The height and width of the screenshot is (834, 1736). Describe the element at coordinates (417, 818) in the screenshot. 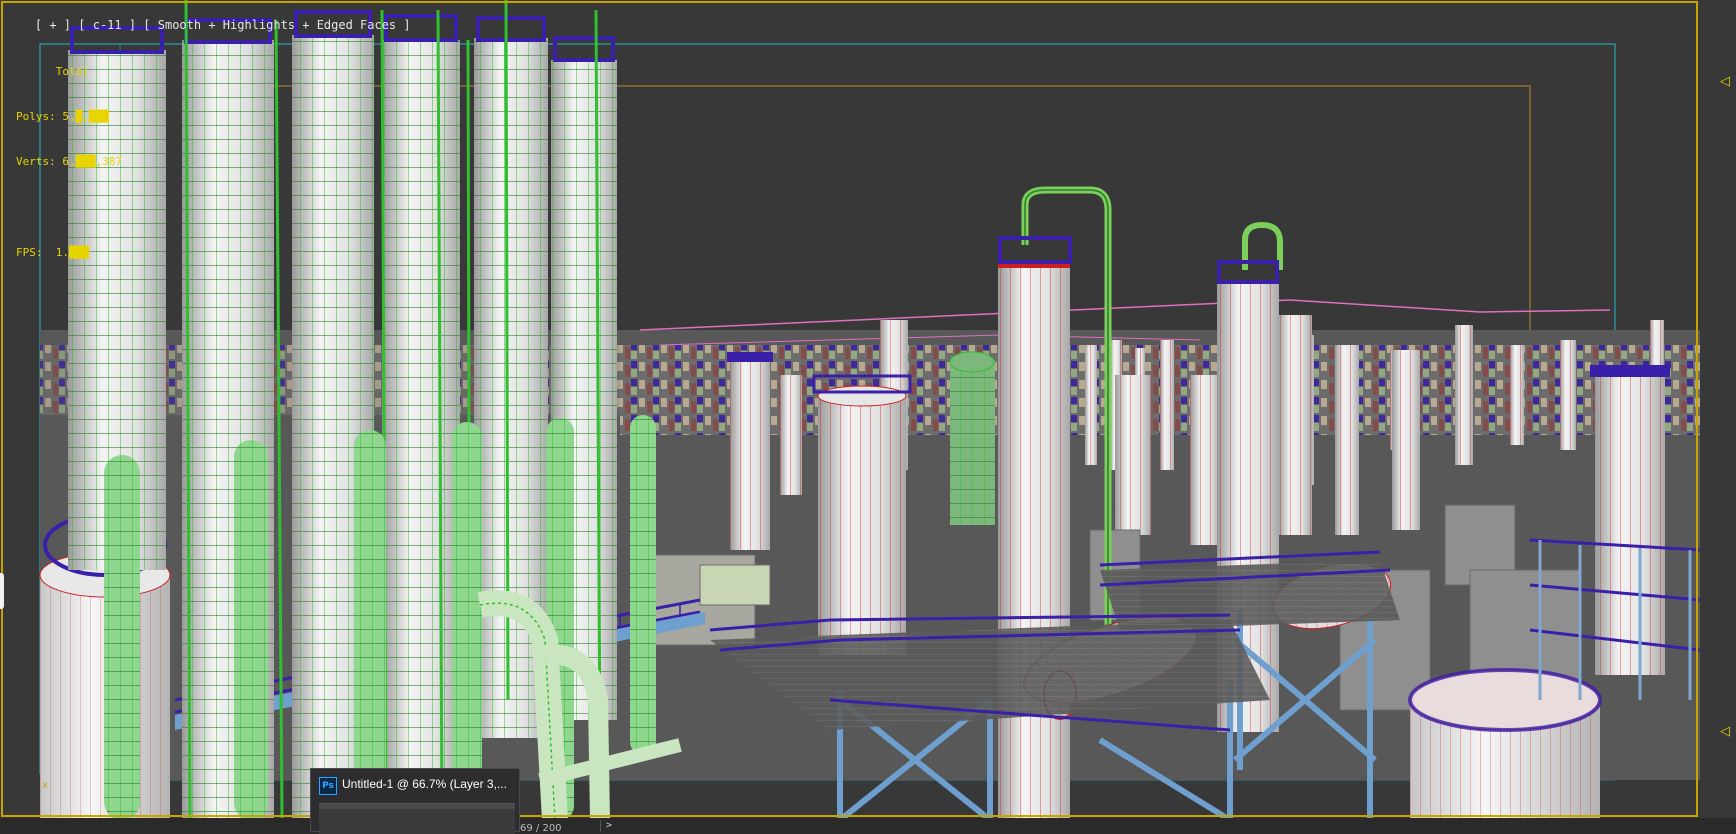

I see `window-thumbnail` at that location.